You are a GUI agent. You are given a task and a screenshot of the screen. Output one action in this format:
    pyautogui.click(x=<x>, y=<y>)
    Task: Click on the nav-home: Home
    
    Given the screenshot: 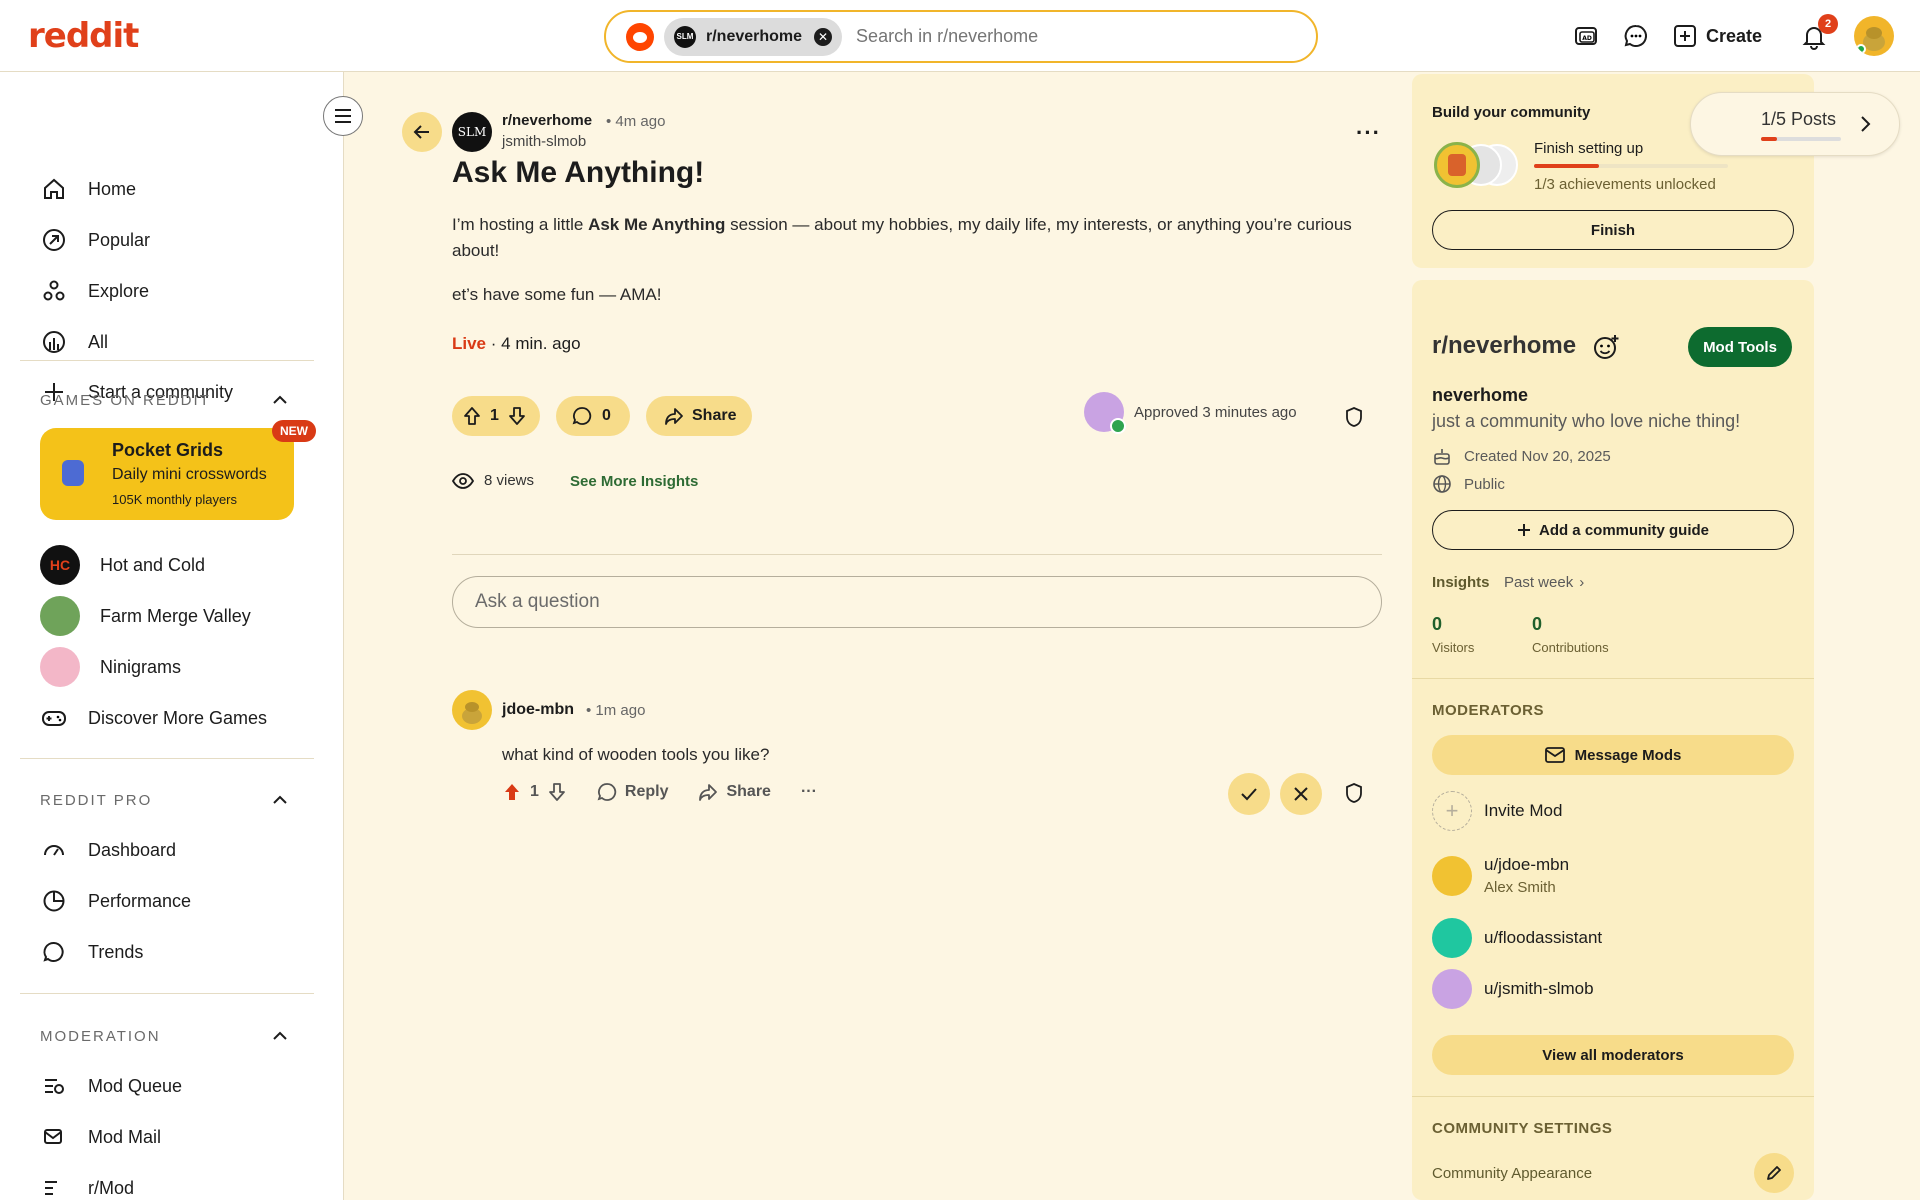 What is the action you would take?
    pyautogui.click(x=88, y=189)
    